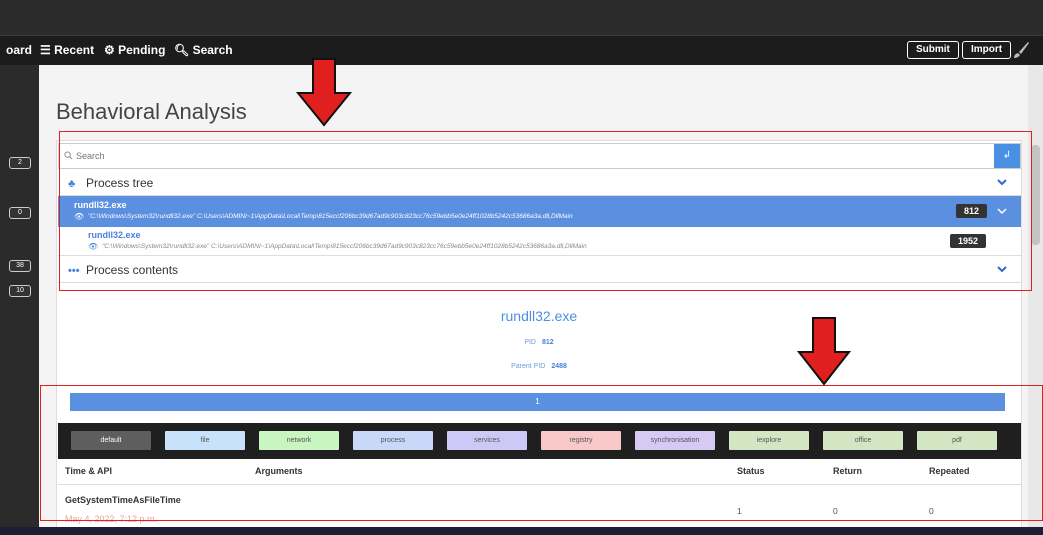 This screenshot has width=1043, height=535. Describe the element at coordinates (835, 511) in the screenshot. I see `return-cell: 0` at that location.